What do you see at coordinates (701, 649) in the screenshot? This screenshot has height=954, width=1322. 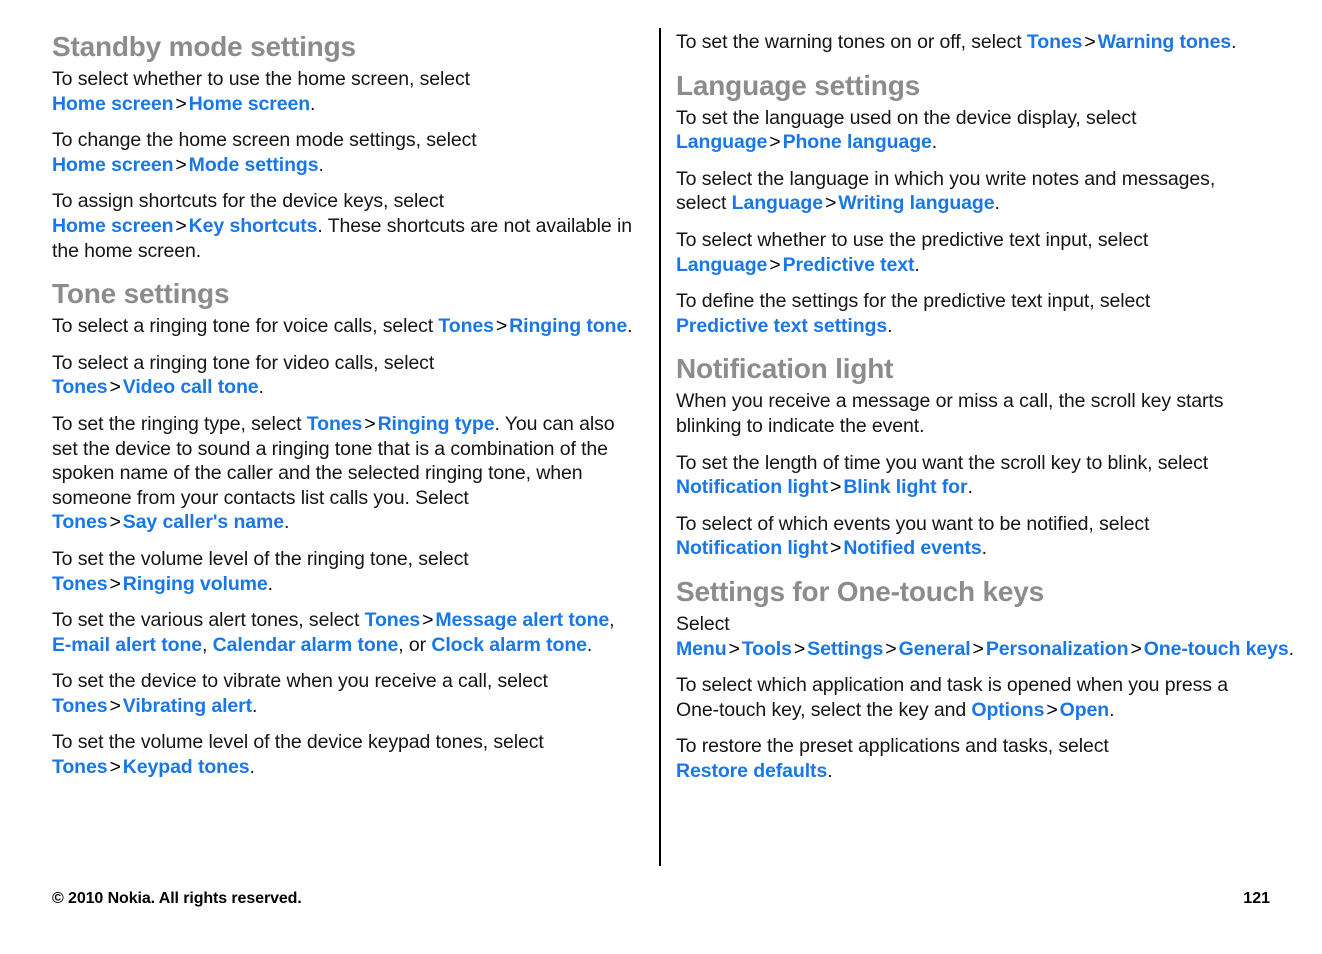 I see `menu-path-link: Menu` at bounding box center [701, 649].